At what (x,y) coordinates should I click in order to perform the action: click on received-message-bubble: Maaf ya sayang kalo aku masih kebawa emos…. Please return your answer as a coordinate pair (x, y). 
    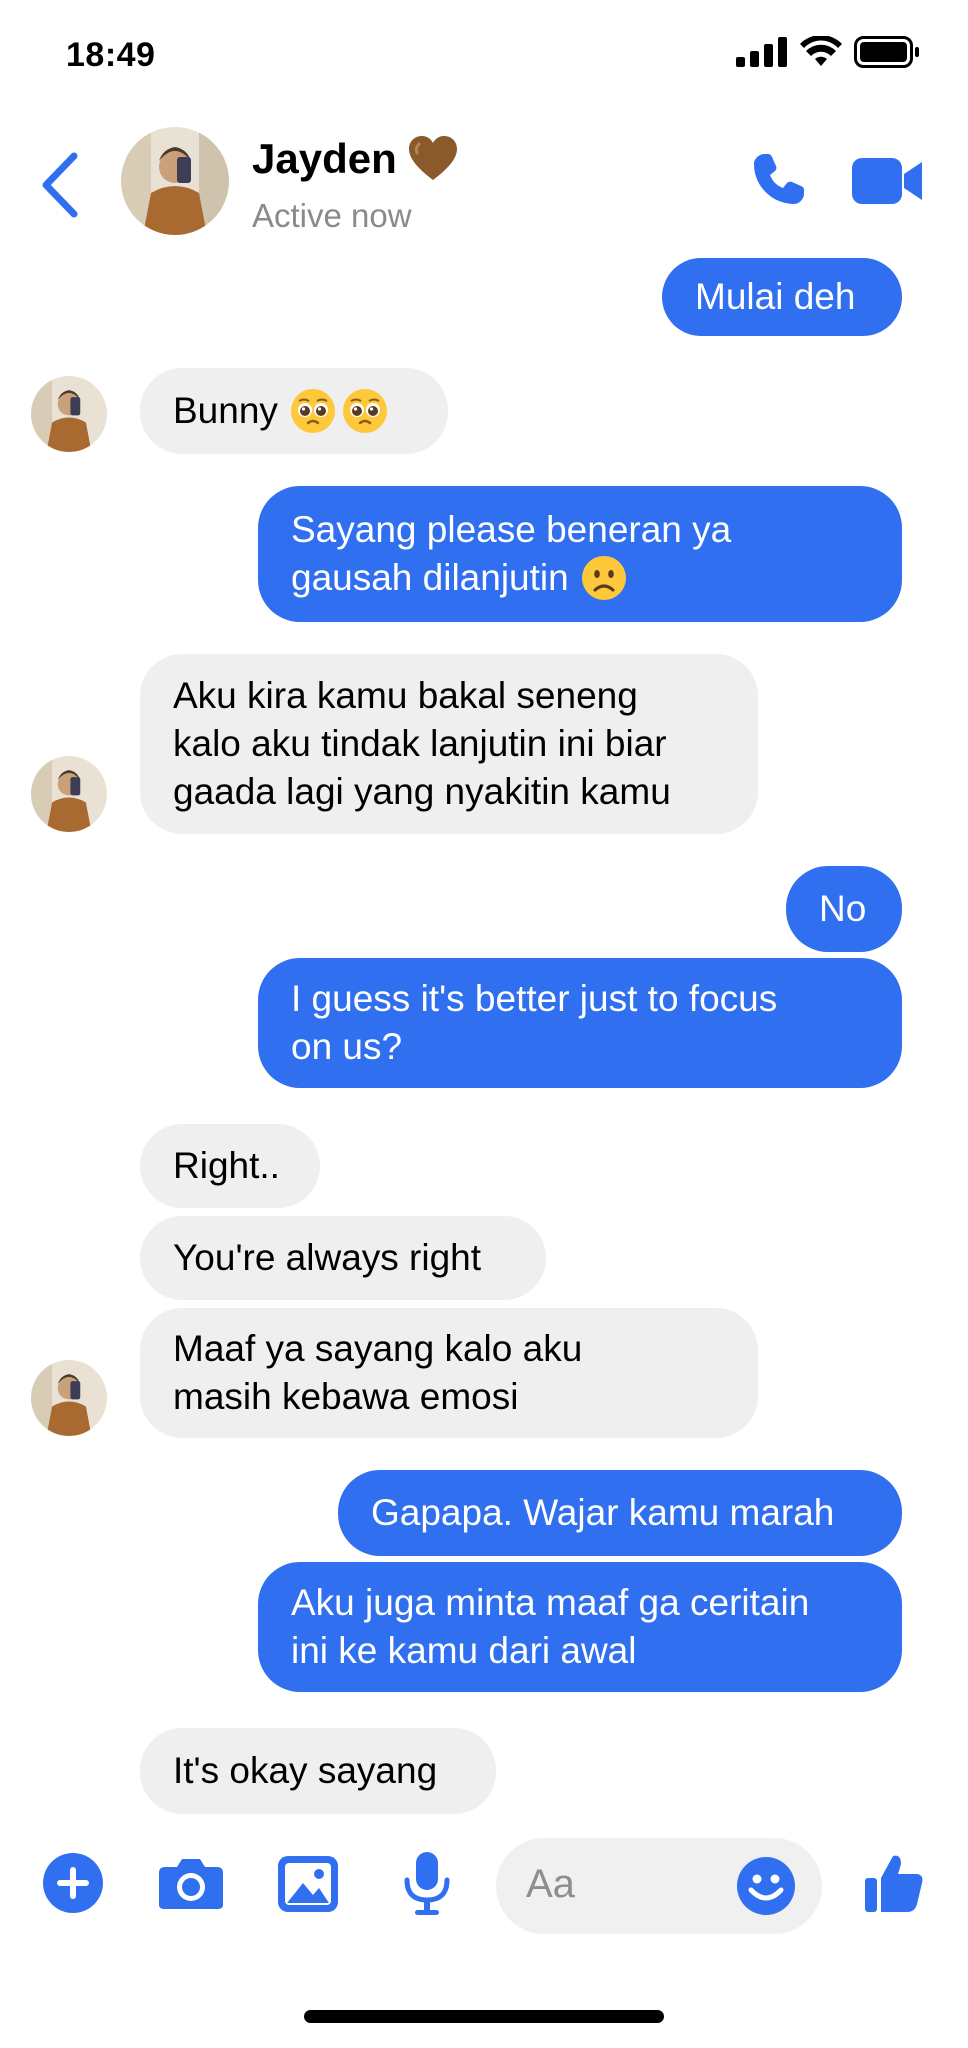
    Looking at the image, I should click on (449, 1373).